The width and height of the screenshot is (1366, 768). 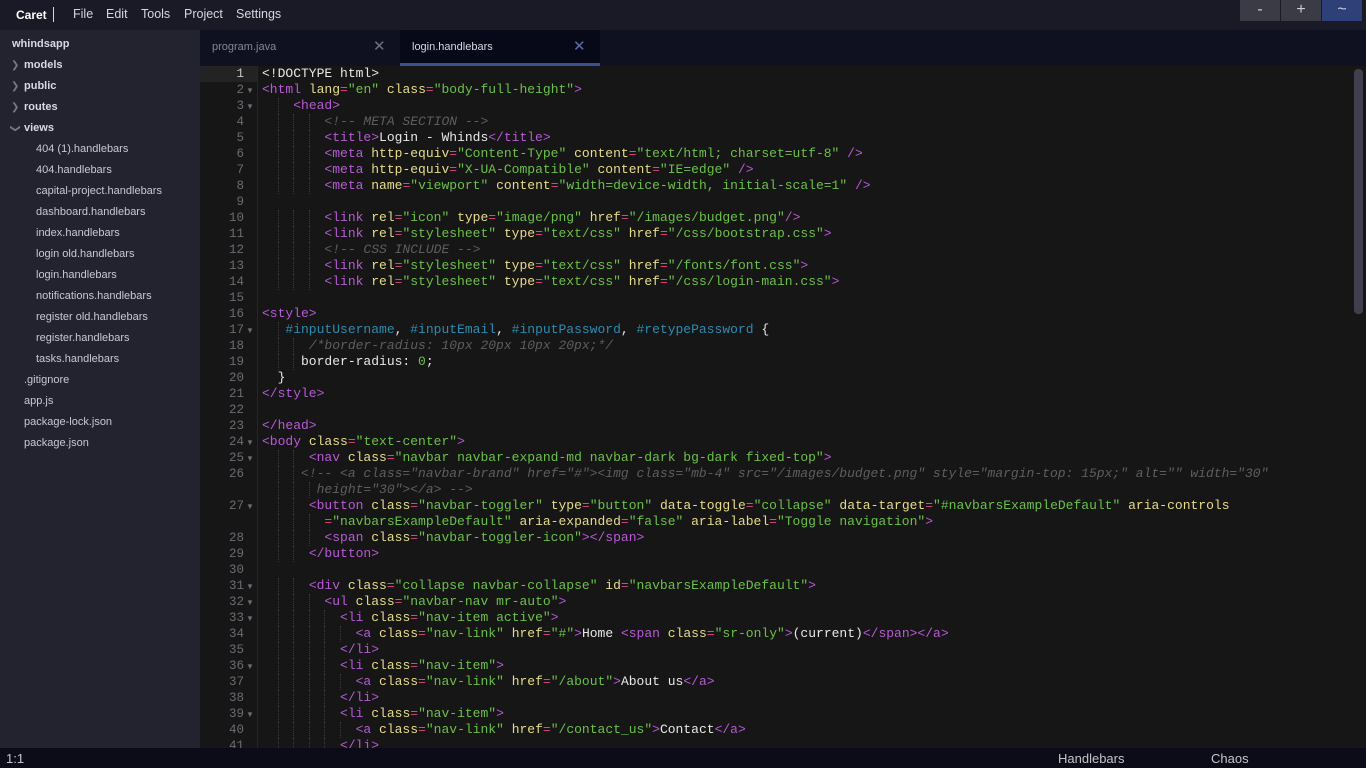 What do you see at coordinates (78, 233) in the screenshot?
I see `file-item: index.handlebars` at bounding box center [78, 233].